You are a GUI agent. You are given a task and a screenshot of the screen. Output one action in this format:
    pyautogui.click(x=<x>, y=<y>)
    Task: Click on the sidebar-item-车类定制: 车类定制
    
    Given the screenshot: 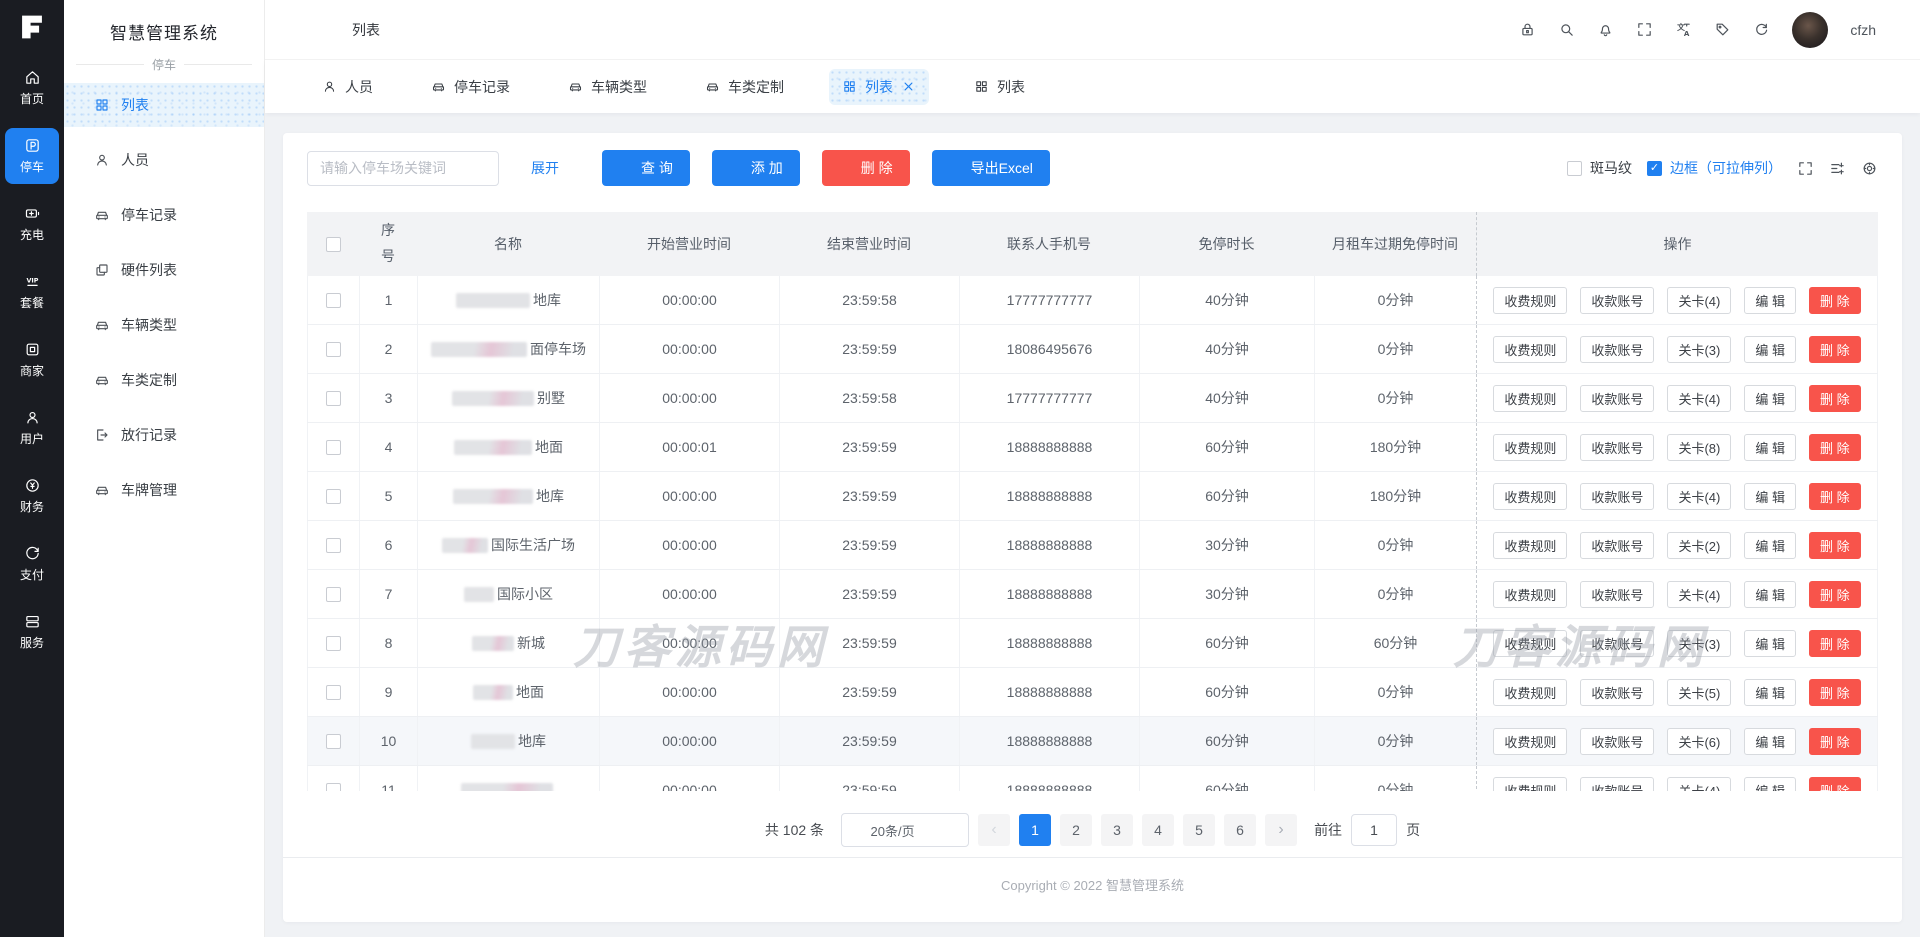 What is the action you would take?
    pyautogui.click(x=164, y=380)
    